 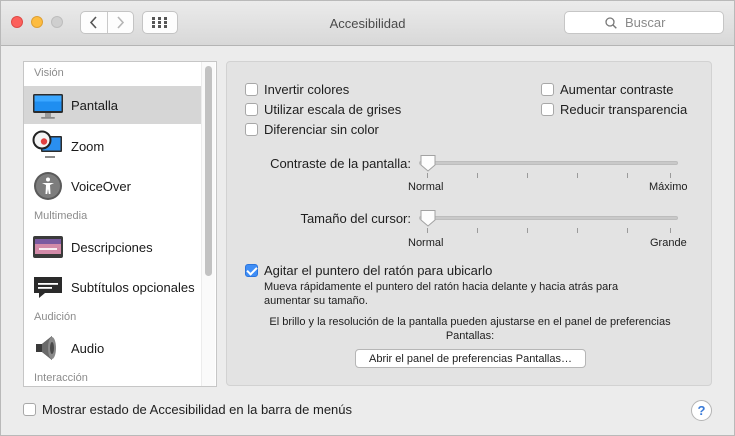 I want to click on sidebar-item-voiceover: VoiceOver, so click(x=113, y=186).